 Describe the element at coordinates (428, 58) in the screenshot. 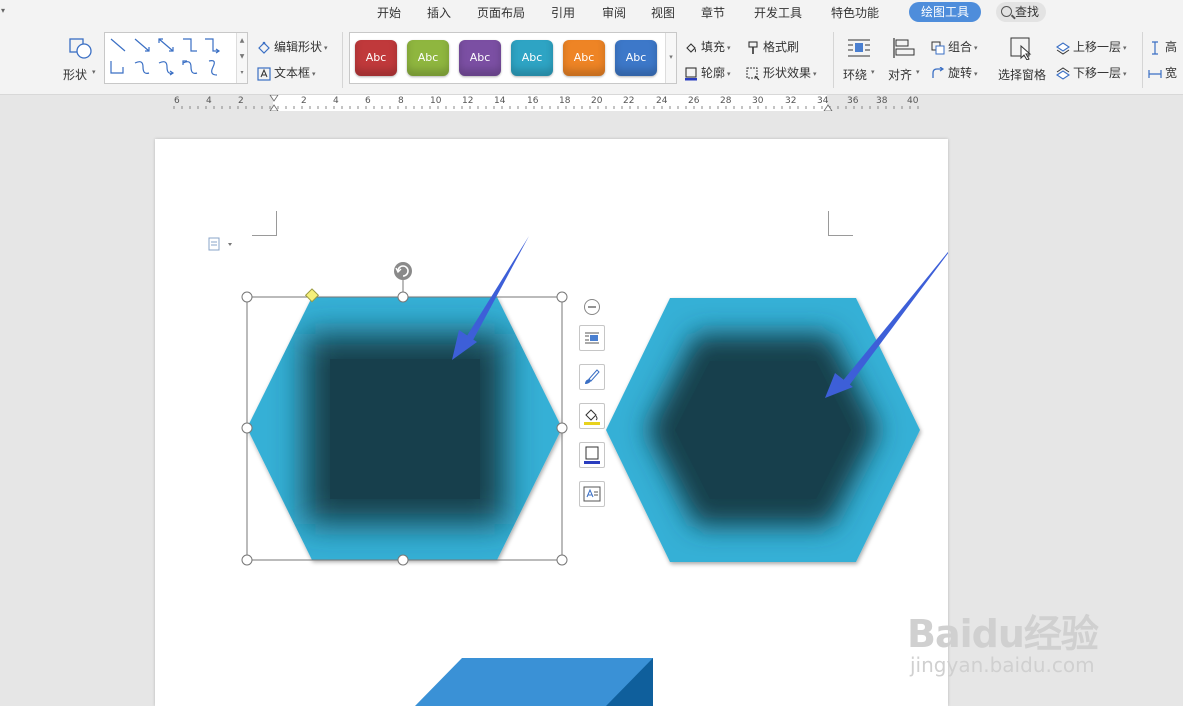

I see `style-preset-green: Abc` at that location.